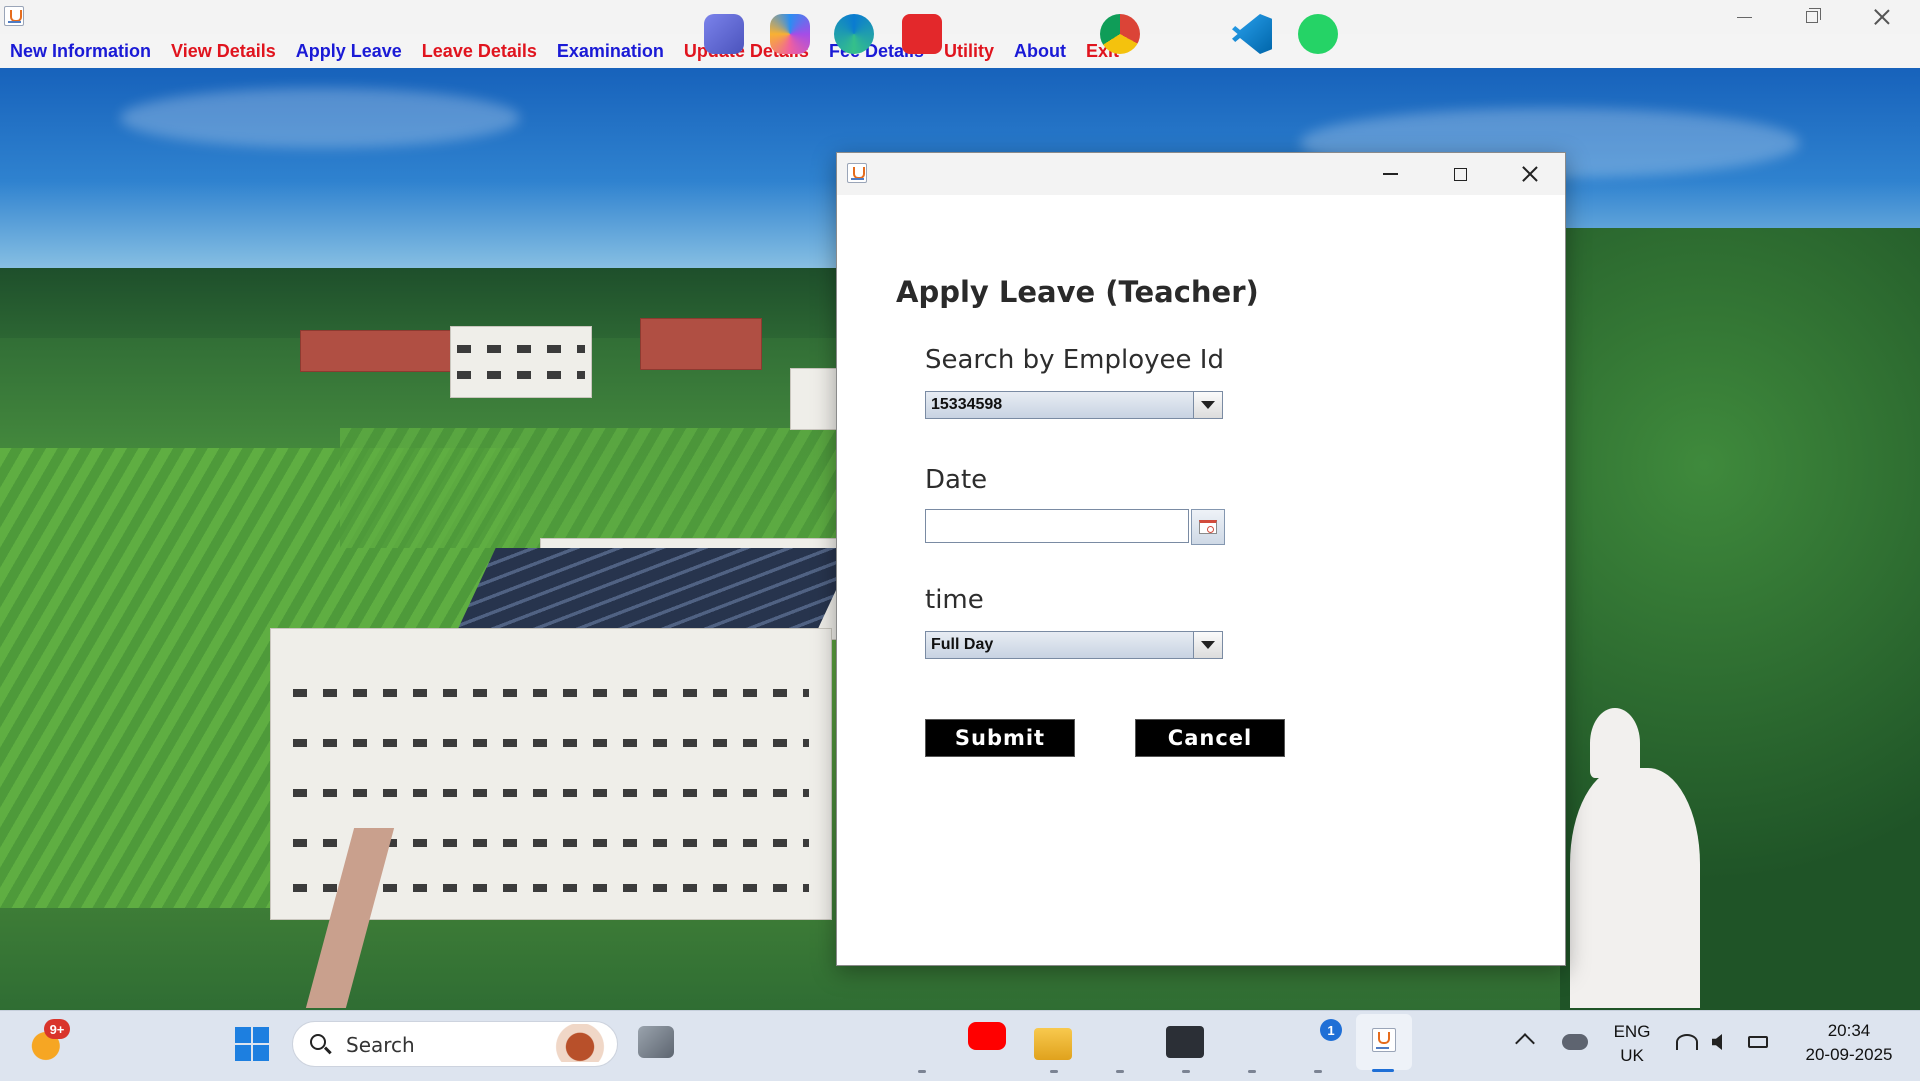 Image resolution: width=1920 pixels, height=1081 pixels. Describe the element at coordinates (790, 34) in the screenshot. I see `copilot-icon` at that location.